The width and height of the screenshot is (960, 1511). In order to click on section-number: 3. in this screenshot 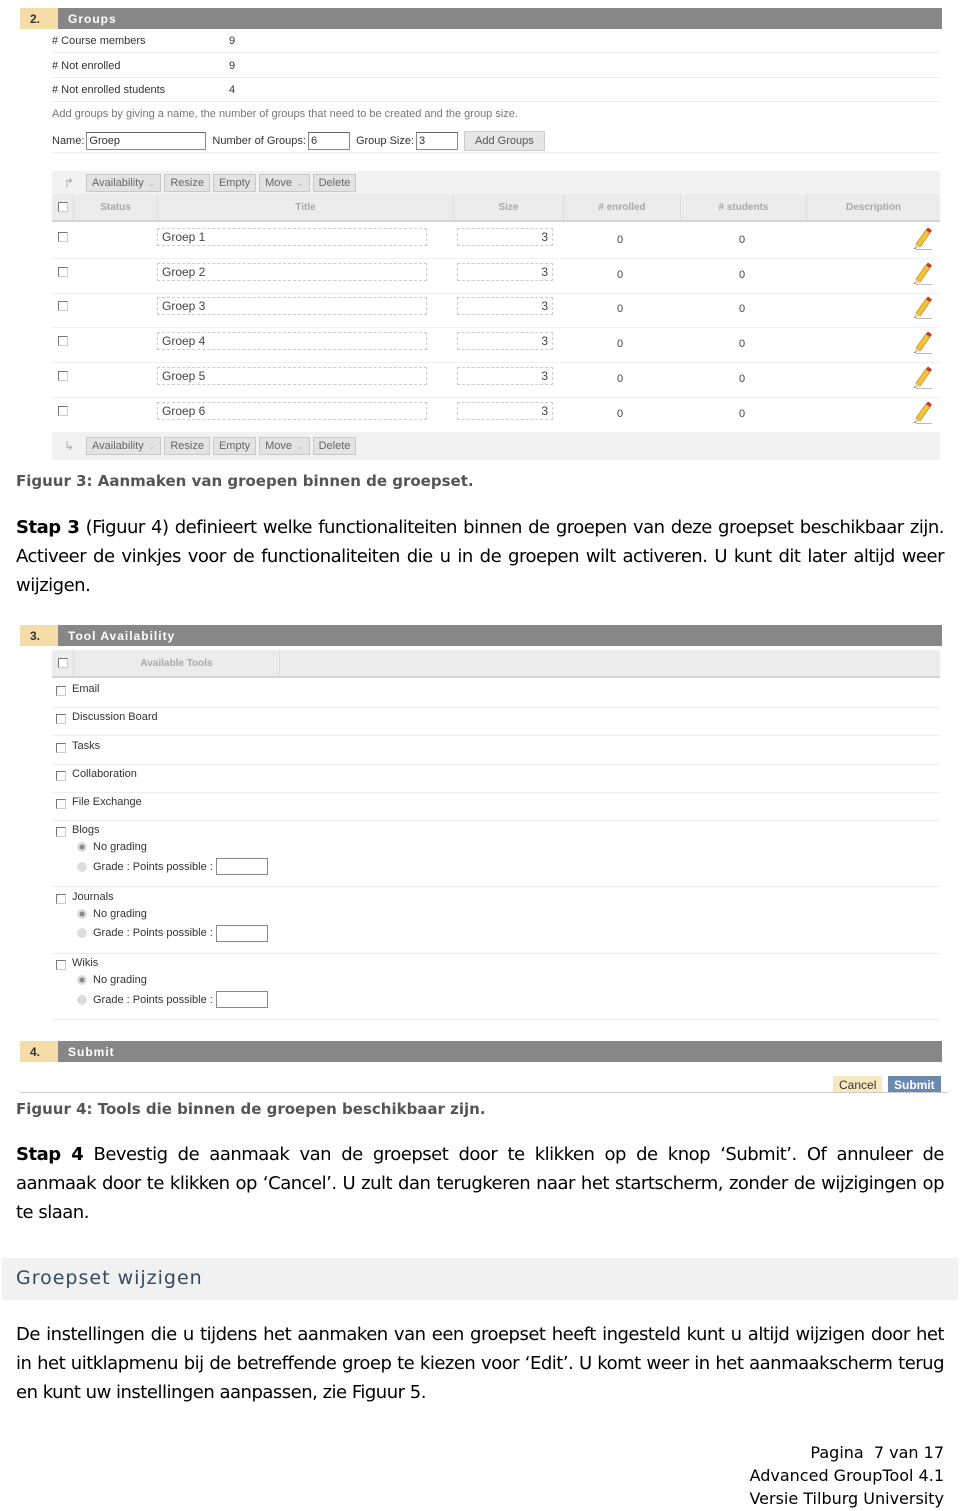, I will do `click(39, 635)`.